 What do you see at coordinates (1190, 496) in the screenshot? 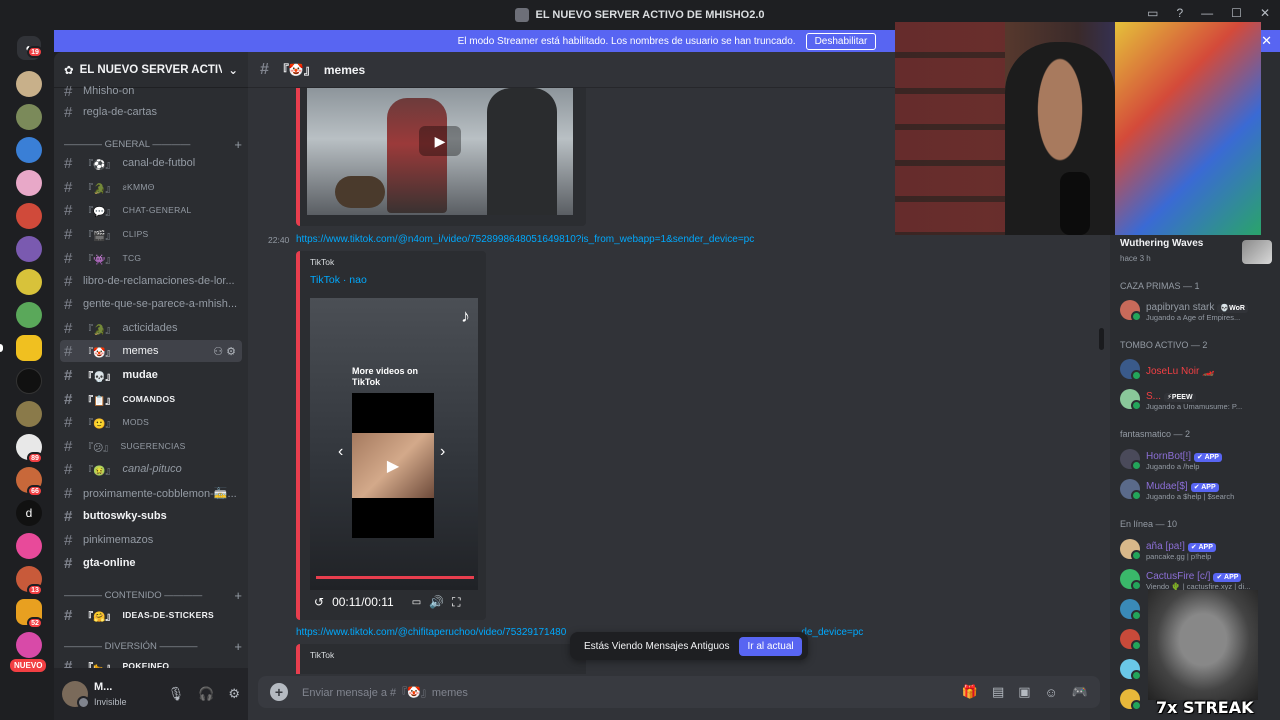
I see `member-status: Jugando a $help | $search` at bounding box center [1190, 496].